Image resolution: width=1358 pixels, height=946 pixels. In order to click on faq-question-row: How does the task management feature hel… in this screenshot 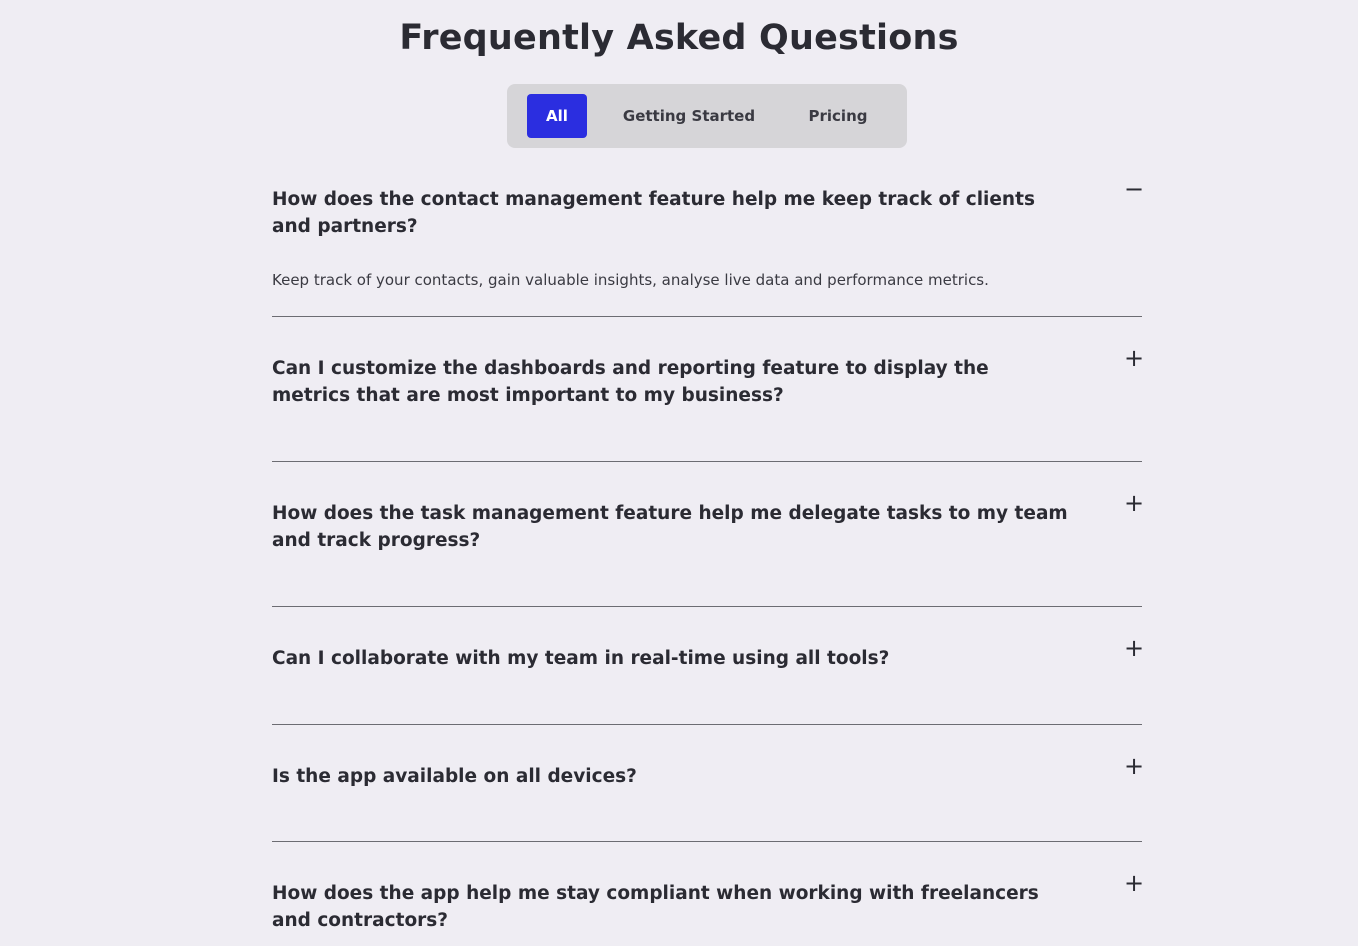, I will do `click(708, 522)`.